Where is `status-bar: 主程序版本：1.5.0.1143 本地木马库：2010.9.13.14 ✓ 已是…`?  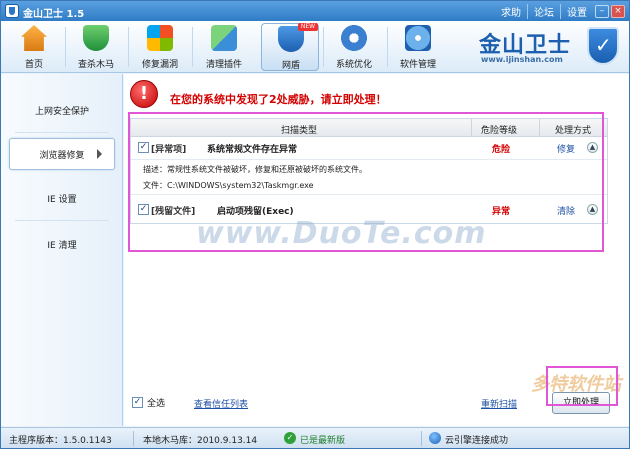 status-bar: 主程序版本：1.5.0.1143 本地木马库：2010.9.13.14 ✓ 已是… is located at coordinates (315, 437).